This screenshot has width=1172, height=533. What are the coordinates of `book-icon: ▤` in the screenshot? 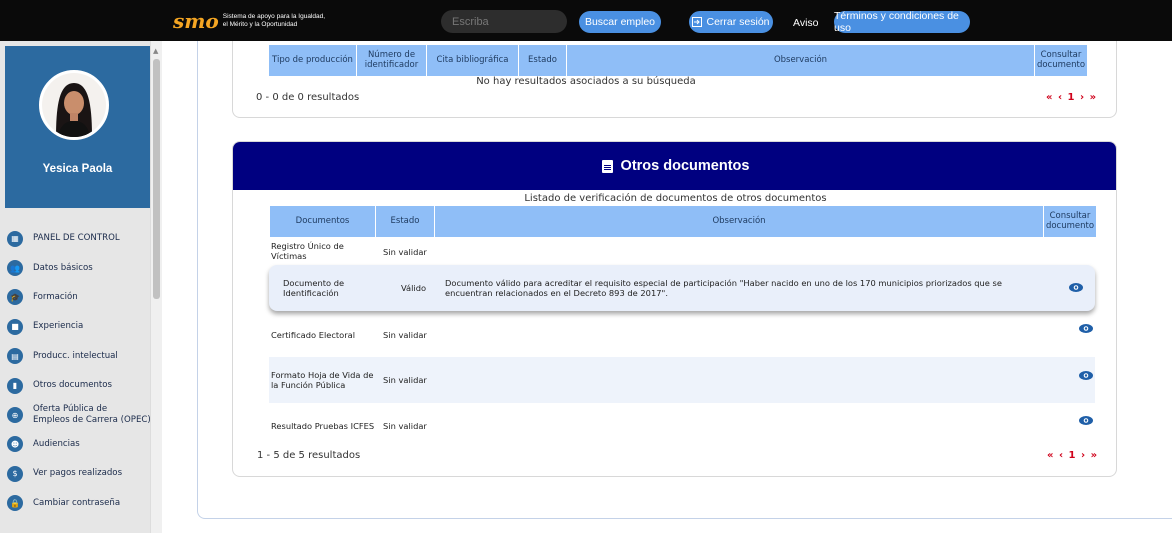 It's located at (15, 356).